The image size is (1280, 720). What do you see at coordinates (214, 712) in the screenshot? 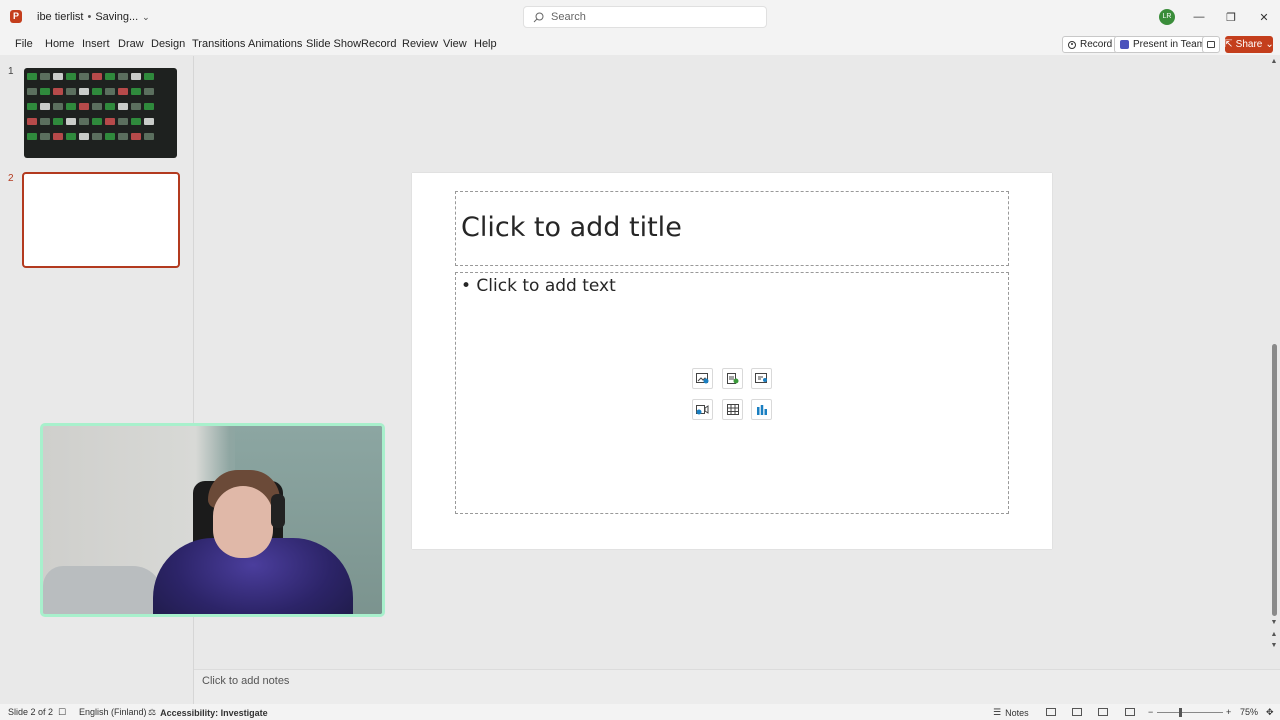
I see `accessibility-label: Accessibility: Investigate` at bounding box center [214, 712].